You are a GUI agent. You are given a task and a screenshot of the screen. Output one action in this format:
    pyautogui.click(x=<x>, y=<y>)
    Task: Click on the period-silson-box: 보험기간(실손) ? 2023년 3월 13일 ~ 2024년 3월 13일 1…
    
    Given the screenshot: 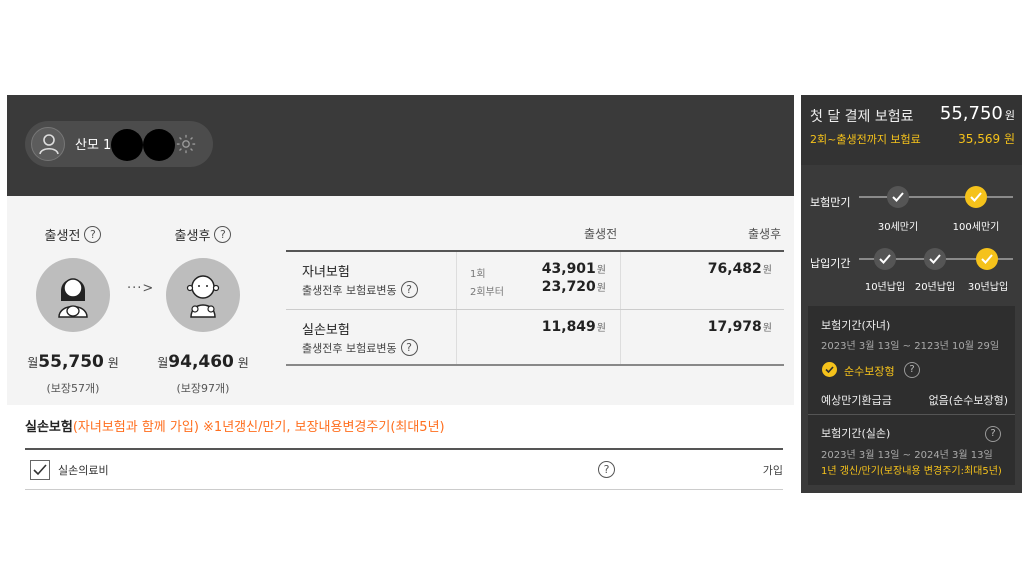 What is the action you would take?
    pyautogui.click(x=911, y=450)
    